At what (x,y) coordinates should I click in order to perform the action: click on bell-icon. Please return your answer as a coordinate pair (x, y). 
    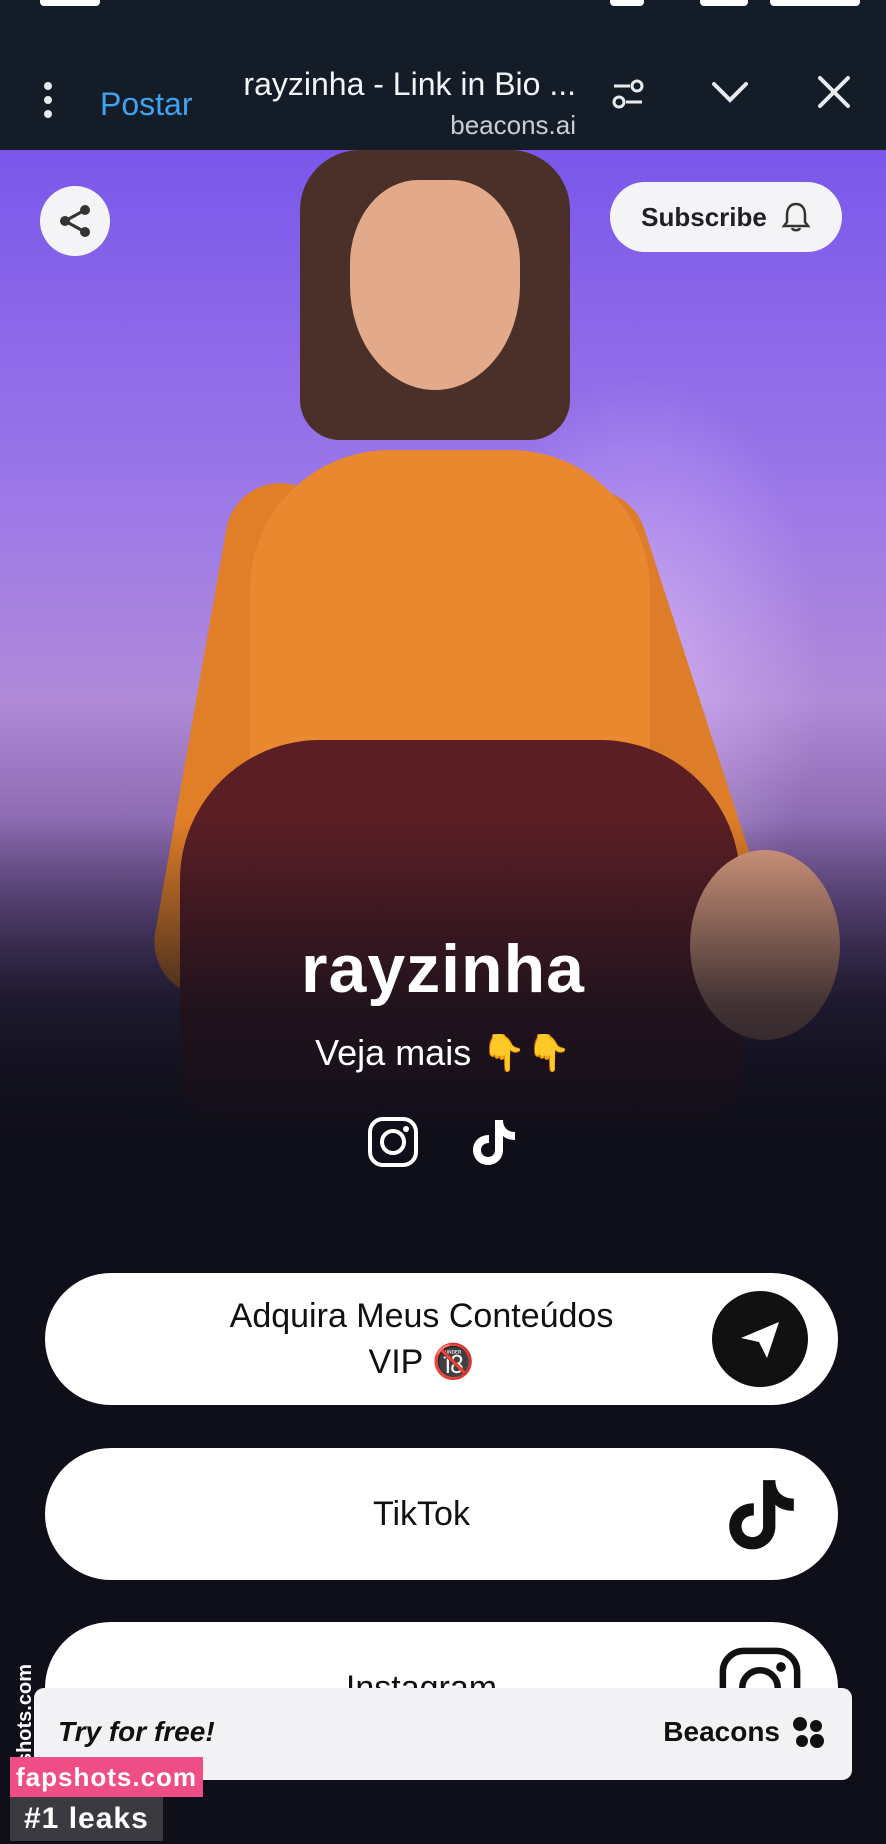
    Looking at the image, I should click on (796, 217).